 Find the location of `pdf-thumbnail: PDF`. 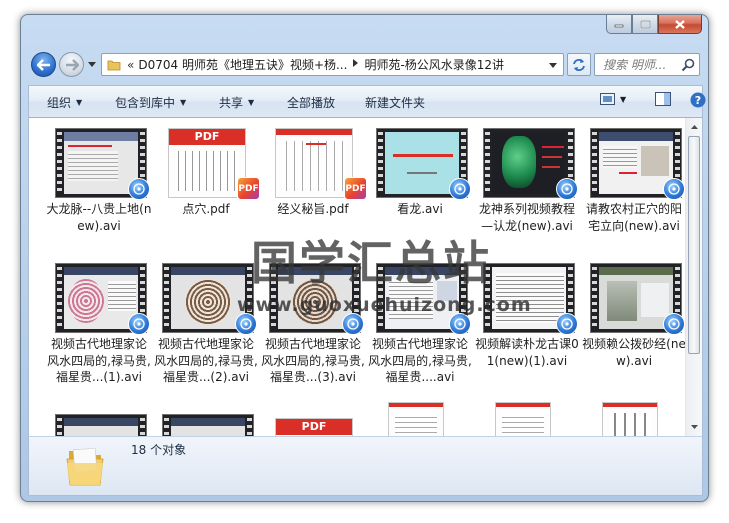

pdf-thumbnail: PDF is located at coordinates (315, 427).